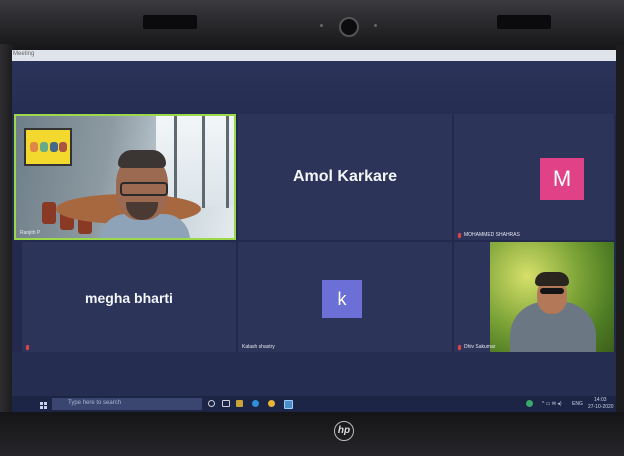 This screenshot has height=456, width=624. I want to click on system-tray-icons: ^ ▭ ✉ ◂), so click(552, 404).